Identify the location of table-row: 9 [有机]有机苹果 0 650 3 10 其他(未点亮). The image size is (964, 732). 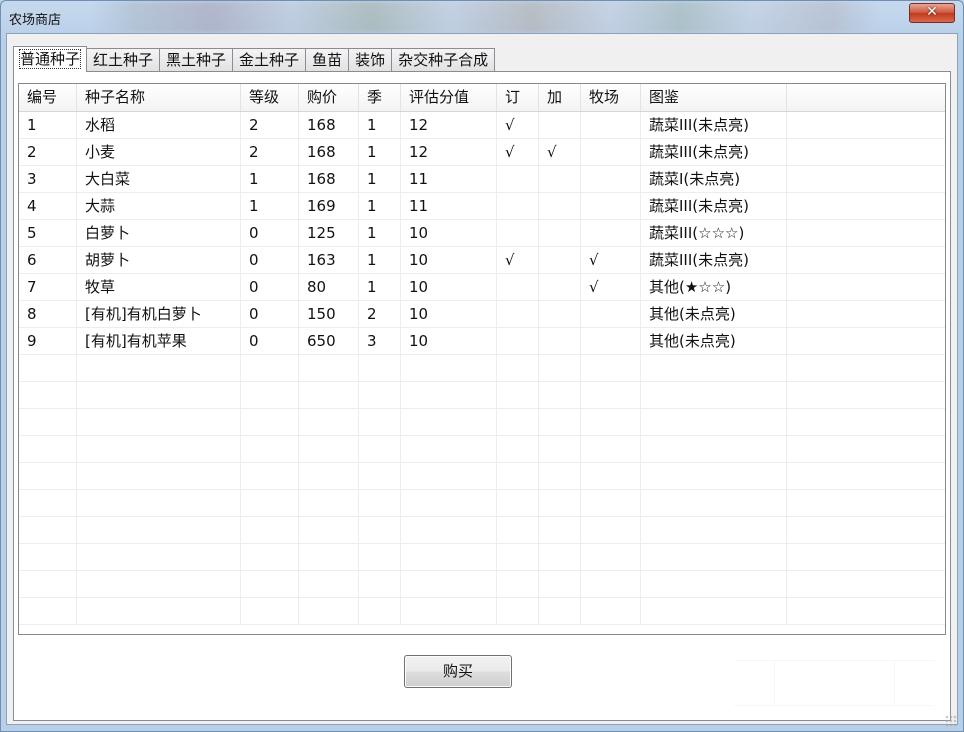
(482, 341).